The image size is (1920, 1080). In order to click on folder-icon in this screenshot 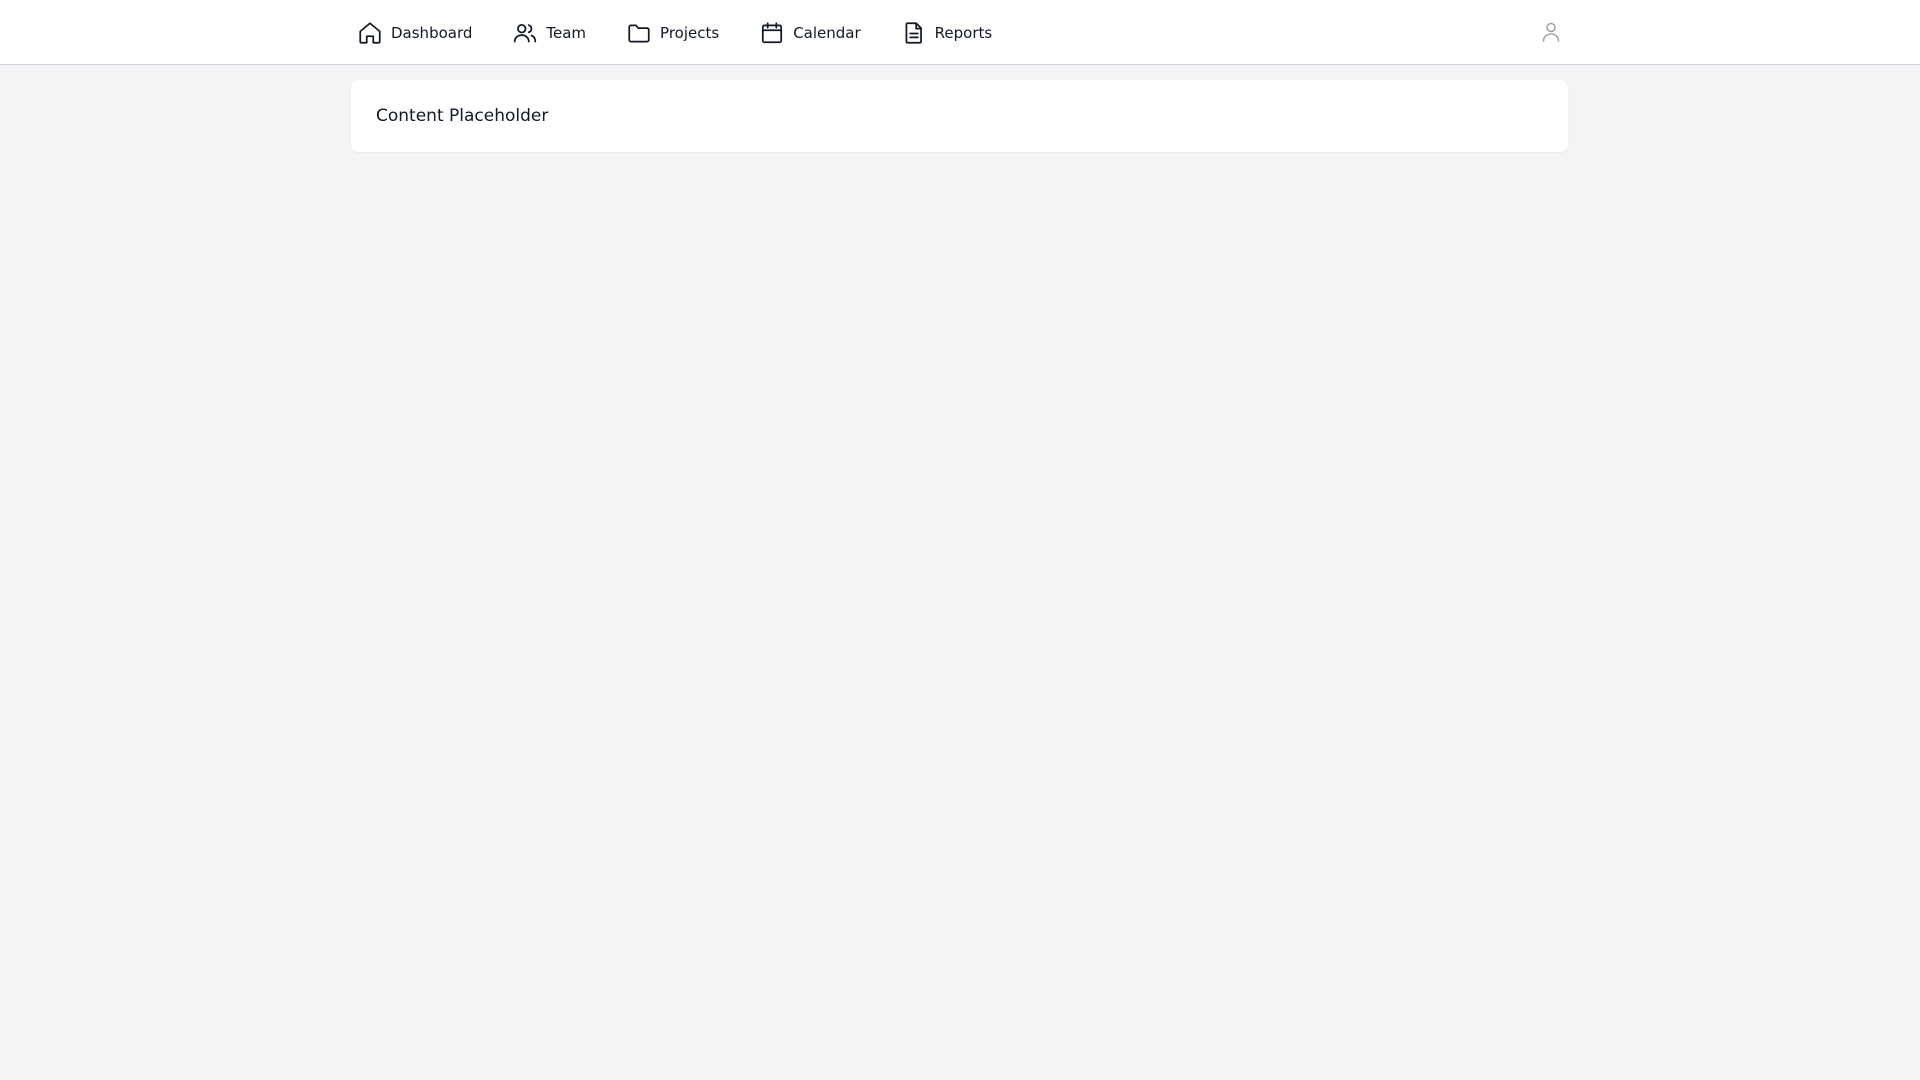, I will do `click(639, 33)`.